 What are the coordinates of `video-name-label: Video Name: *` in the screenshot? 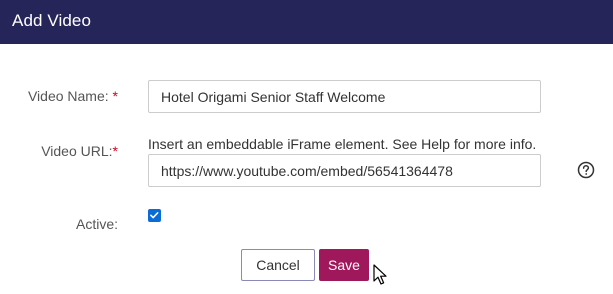 It's located at (73, 96).